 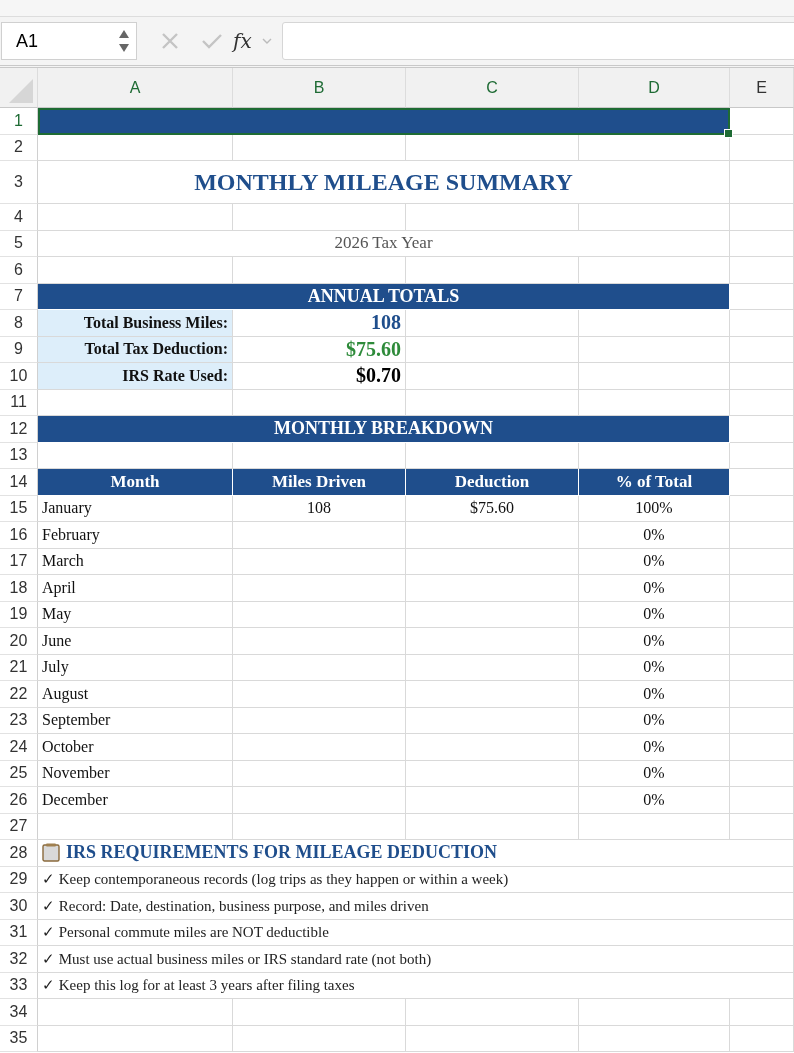 What do you see at coordinates (124, 41) in the screenshot?
I see `spinner-icon` at bounding box center [124, 41].